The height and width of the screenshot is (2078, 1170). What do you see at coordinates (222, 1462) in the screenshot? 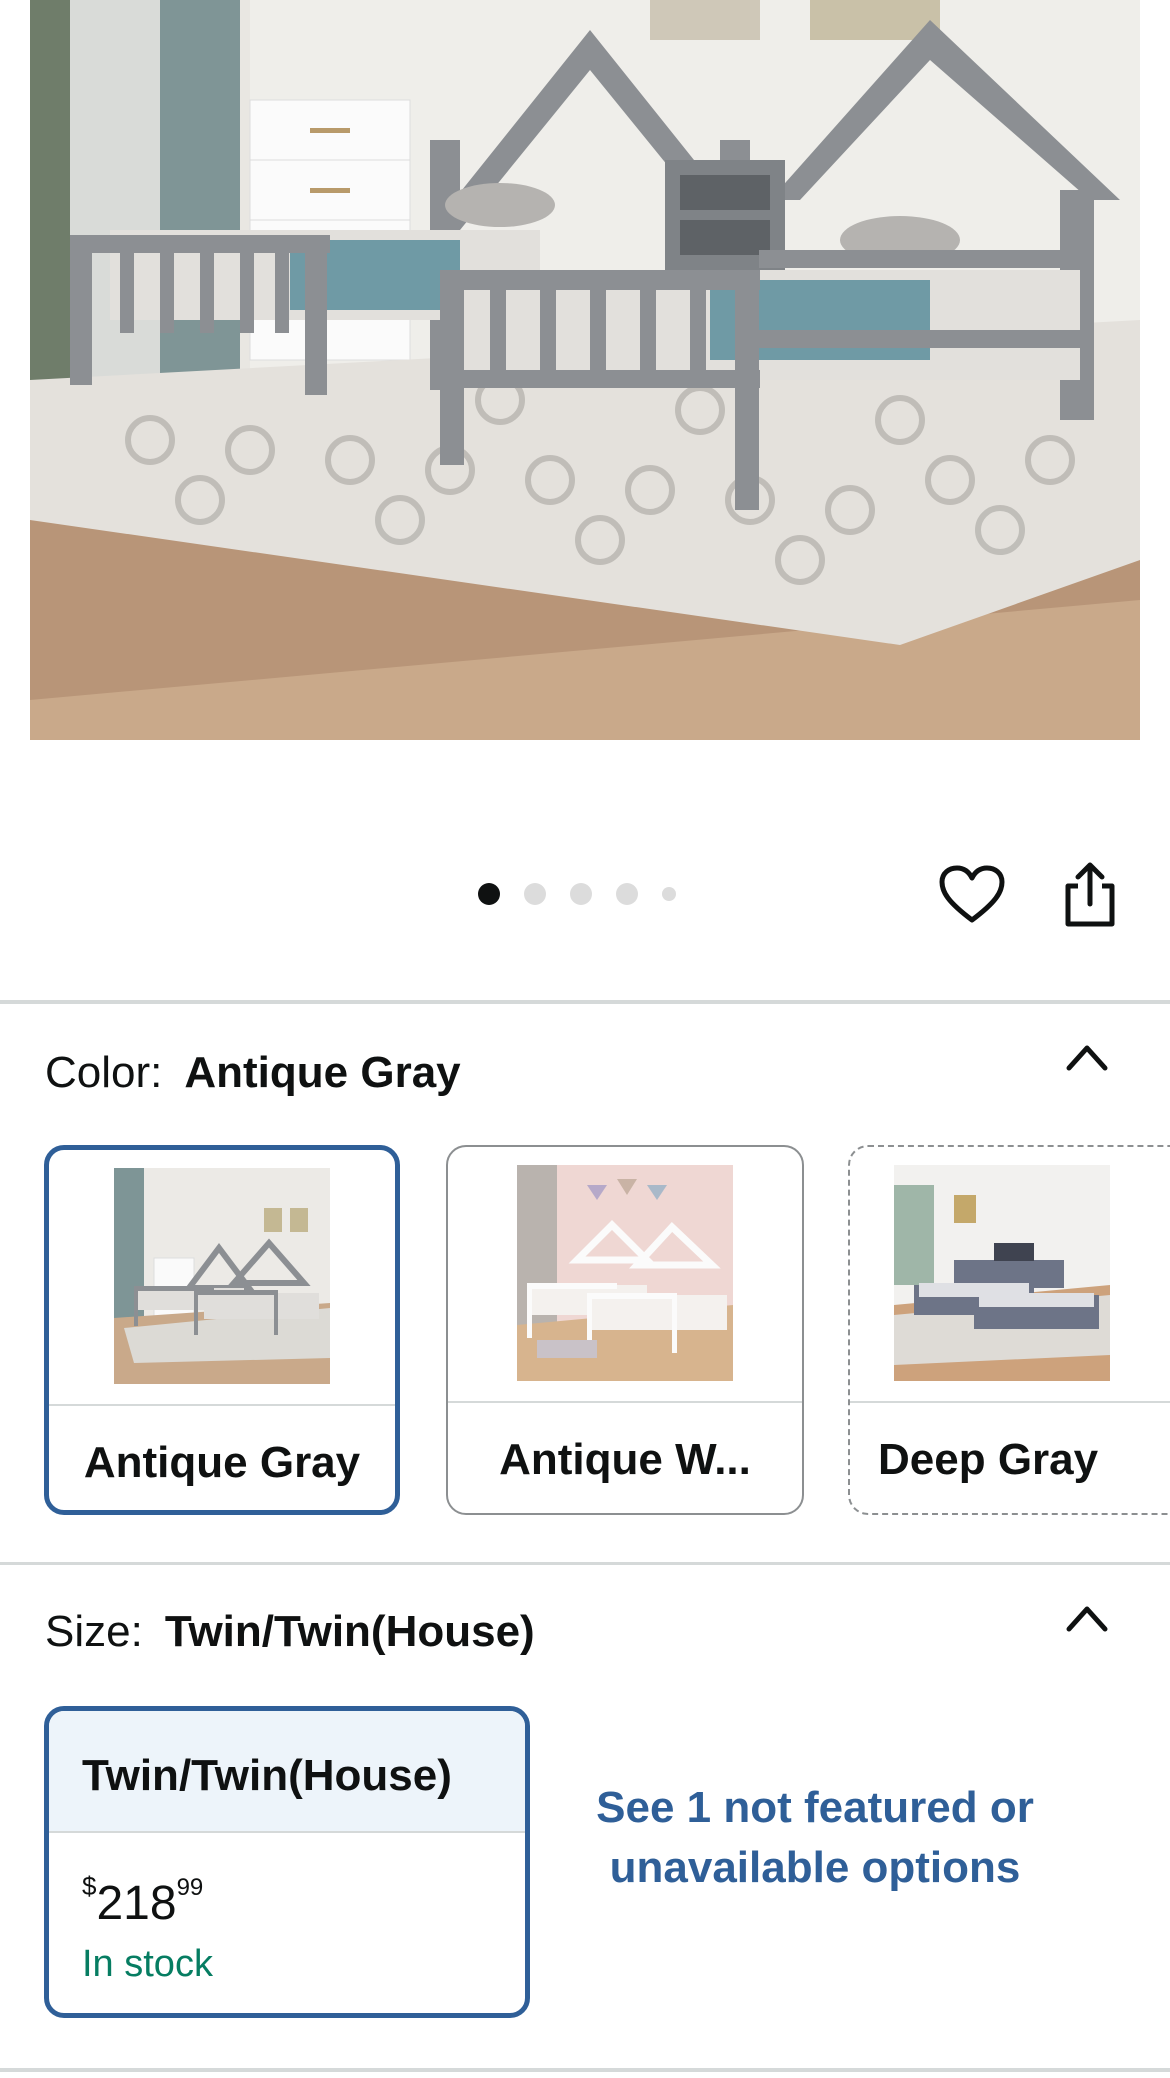
I see `color-option-name: Antique Gray` at bounding box center [222, 1462].